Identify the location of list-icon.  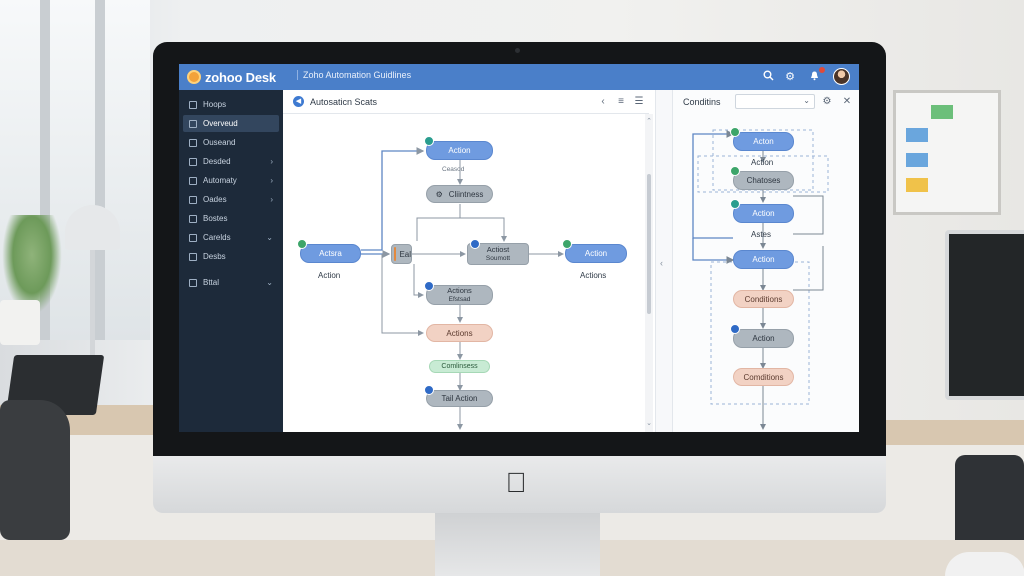
(193, 199).